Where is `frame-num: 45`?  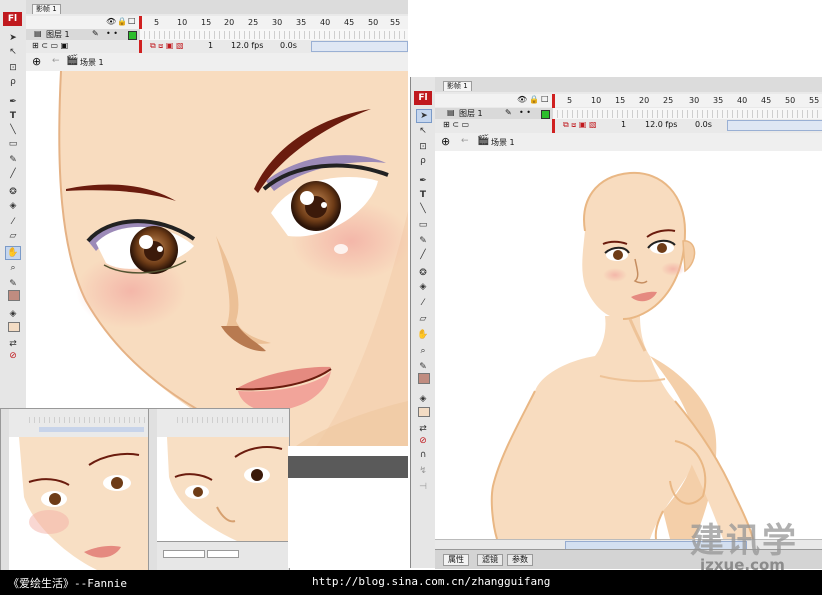 frame-num: 45 is located at coordinates (349, 22).